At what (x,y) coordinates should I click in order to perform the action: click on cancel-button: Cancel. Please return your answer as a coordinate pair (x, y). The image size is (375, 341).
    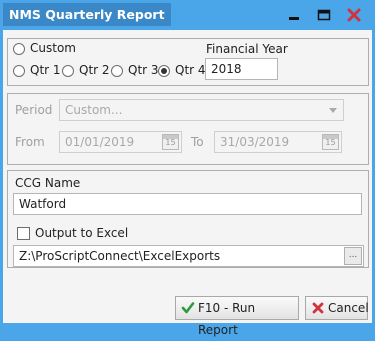
    Looking at the image, I should click on (337, 308).